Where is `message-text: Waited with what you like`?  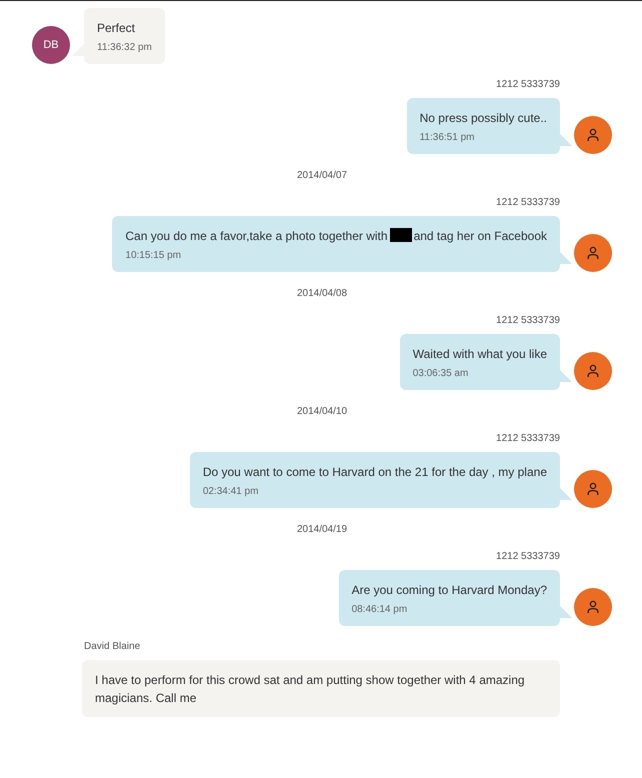 message-text: Waited with what you like is located at coordinates (479, 354).